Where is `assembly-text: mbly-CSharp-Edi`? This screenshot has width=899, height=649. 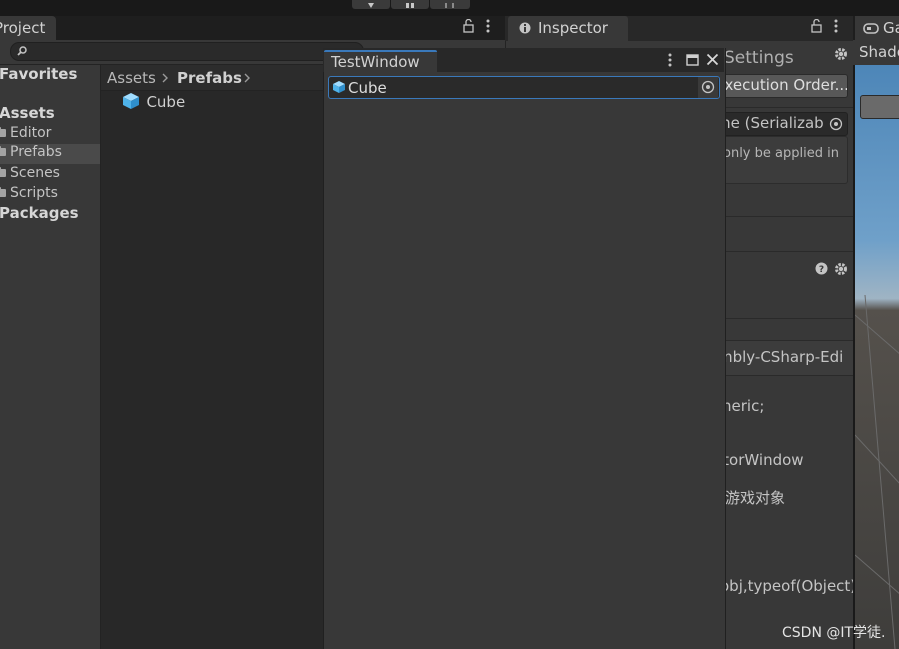 assembly-text: mbly-CSharp-Edi is located at coordinates (781, 357).